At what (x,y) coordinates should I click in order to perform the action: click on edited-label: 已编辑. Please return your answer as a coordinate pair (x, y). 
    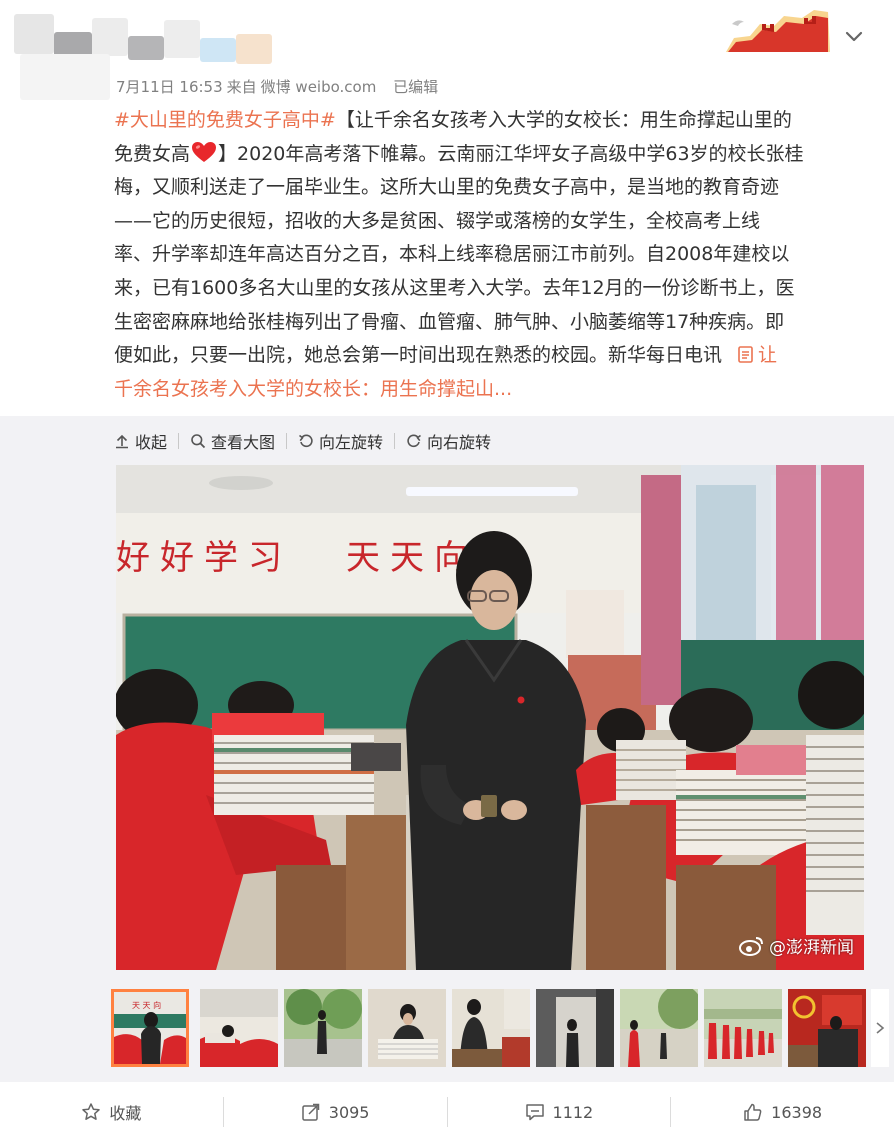
    Looking at the image, I should click on (416, 87).